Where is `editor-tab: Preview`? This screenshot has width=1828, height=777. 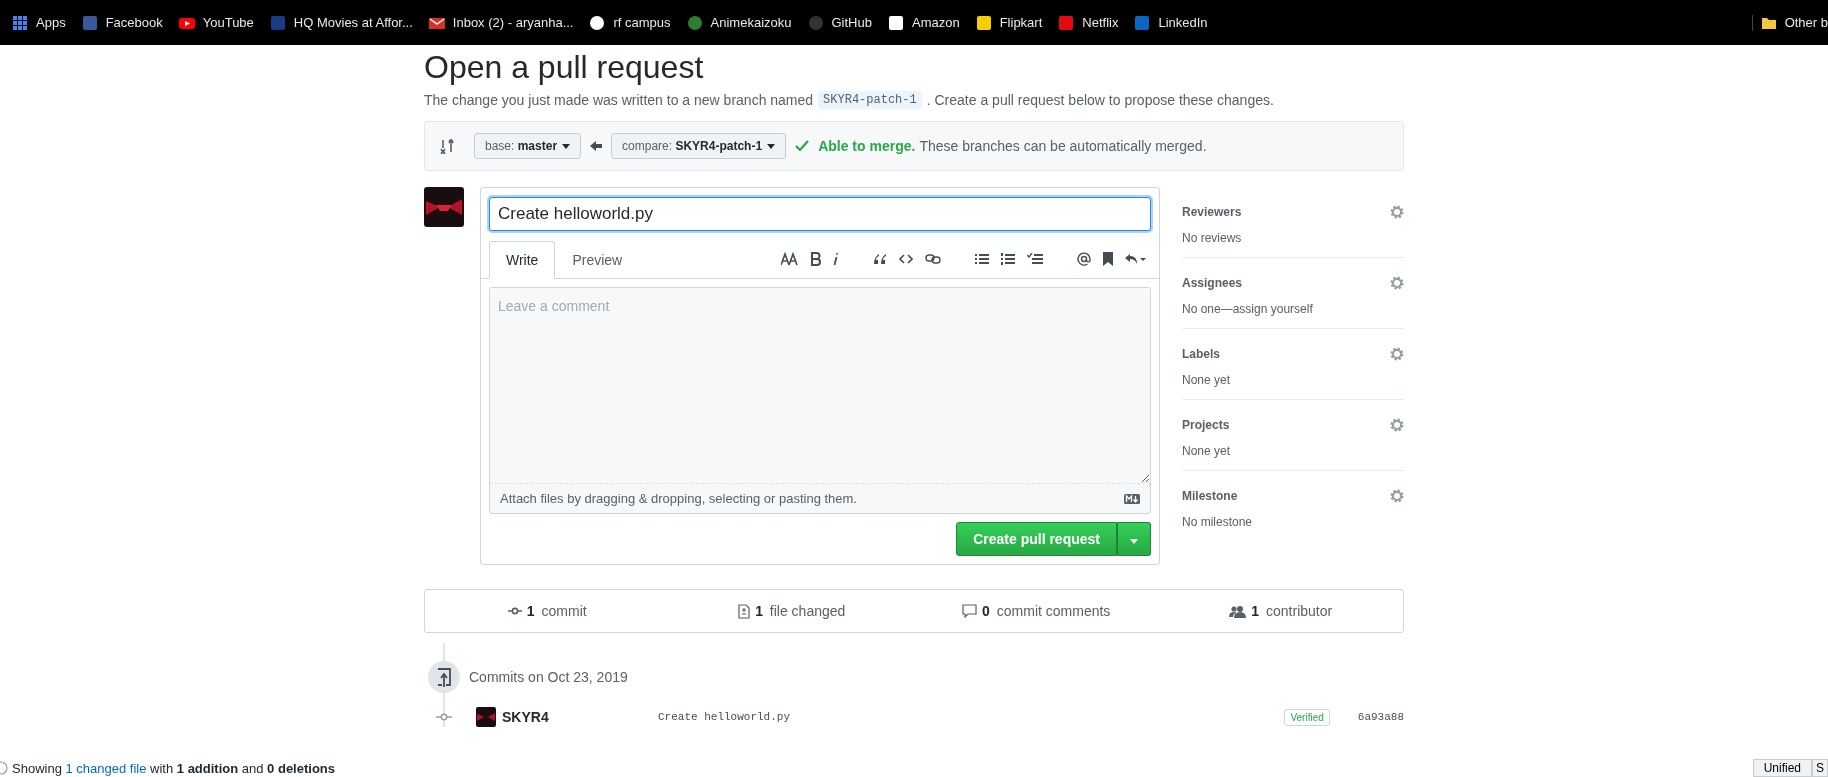
editor-tab: Preview is located at coordinates (597, 260).